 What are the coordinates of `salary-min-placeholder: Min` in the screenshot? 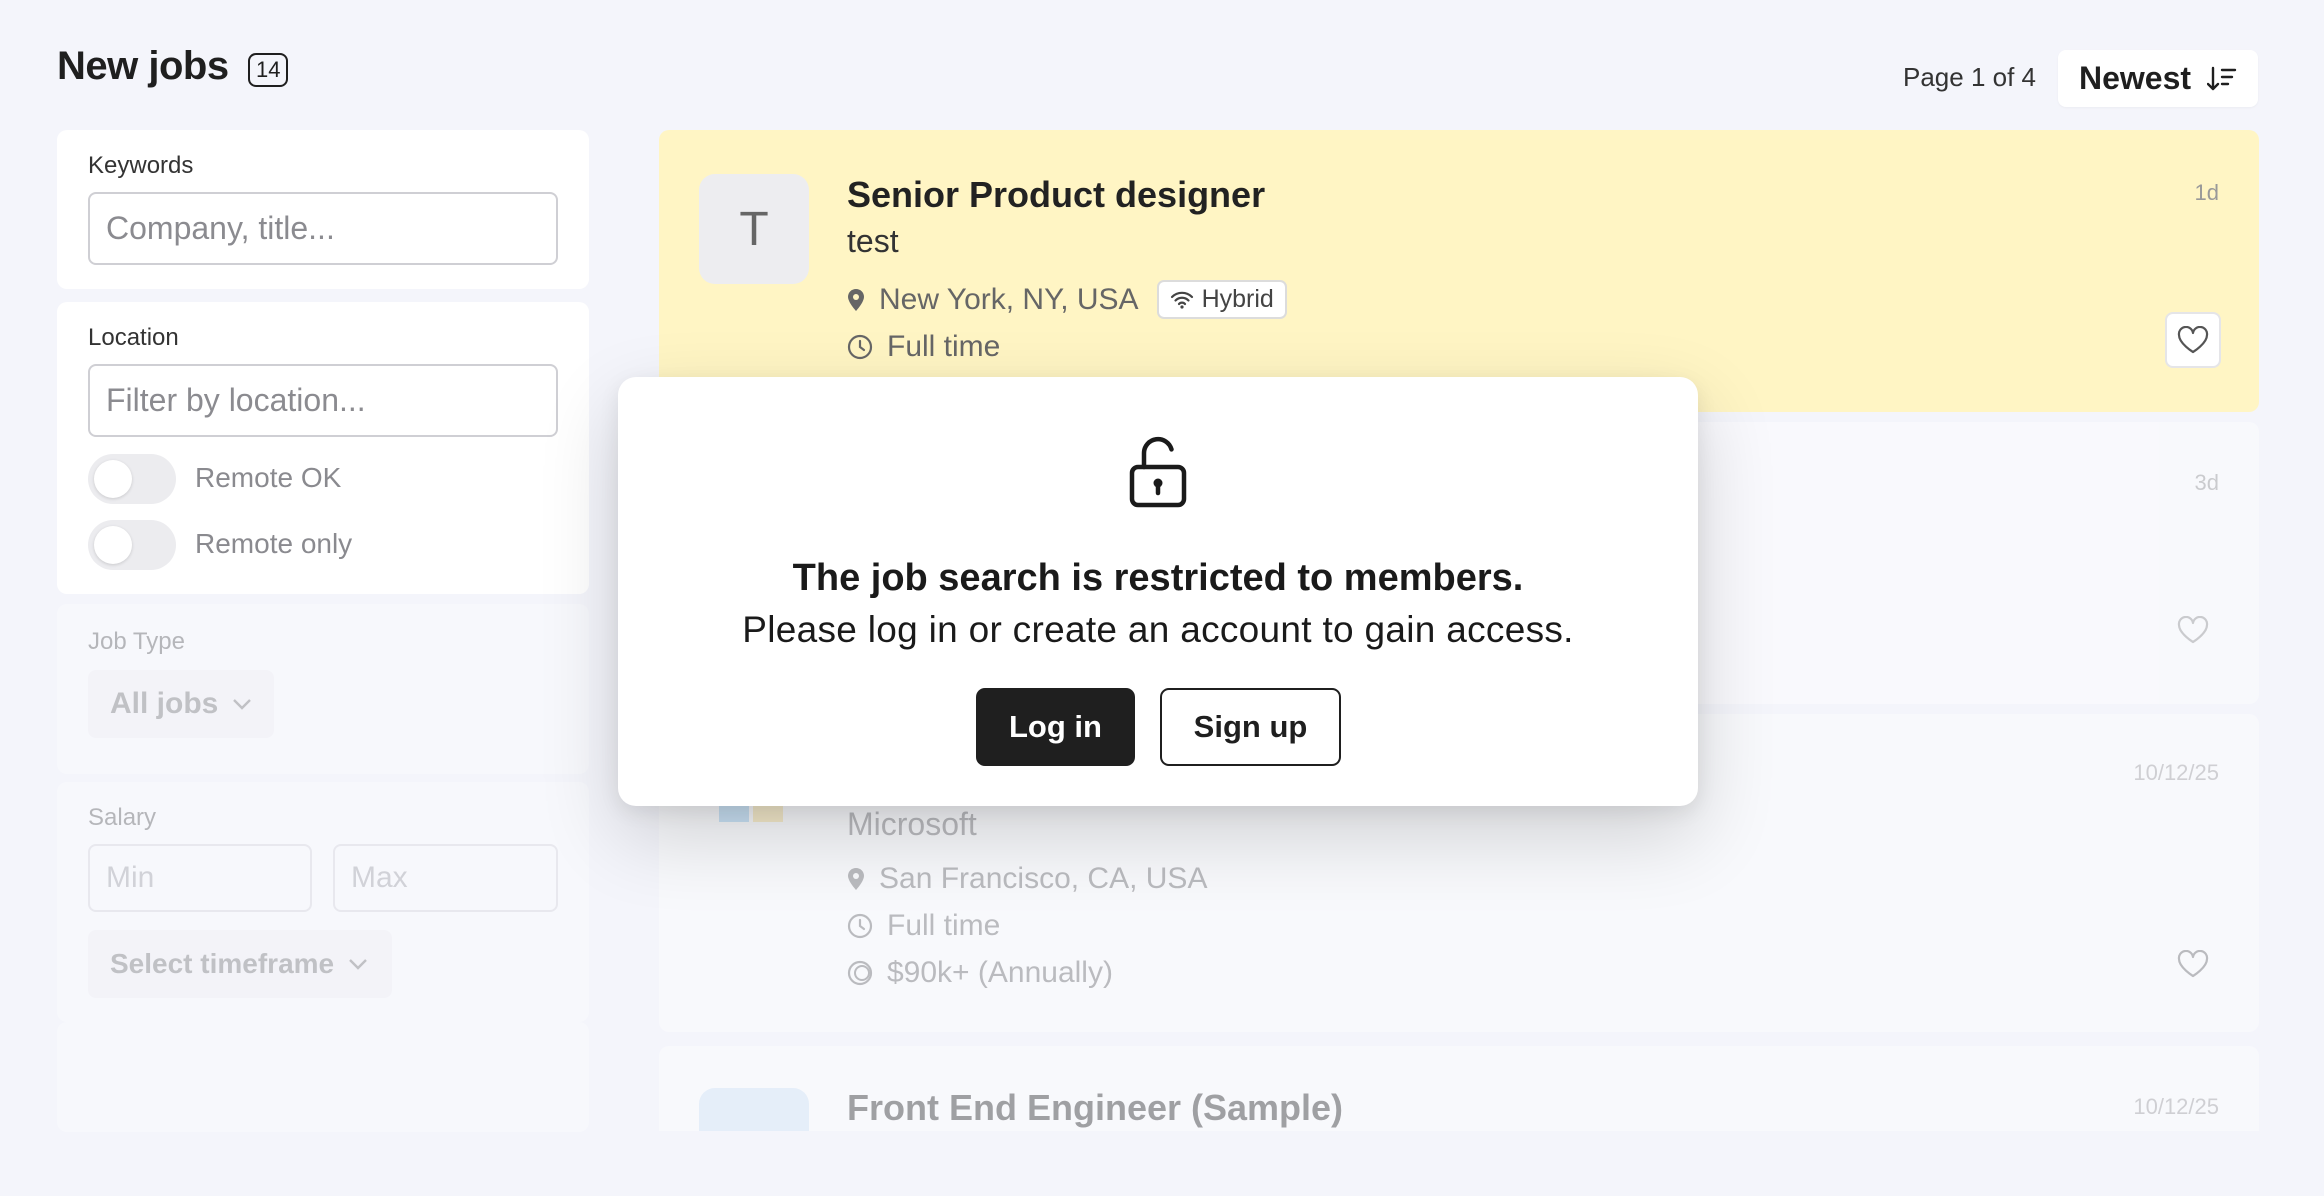 It's located at (130, 877).